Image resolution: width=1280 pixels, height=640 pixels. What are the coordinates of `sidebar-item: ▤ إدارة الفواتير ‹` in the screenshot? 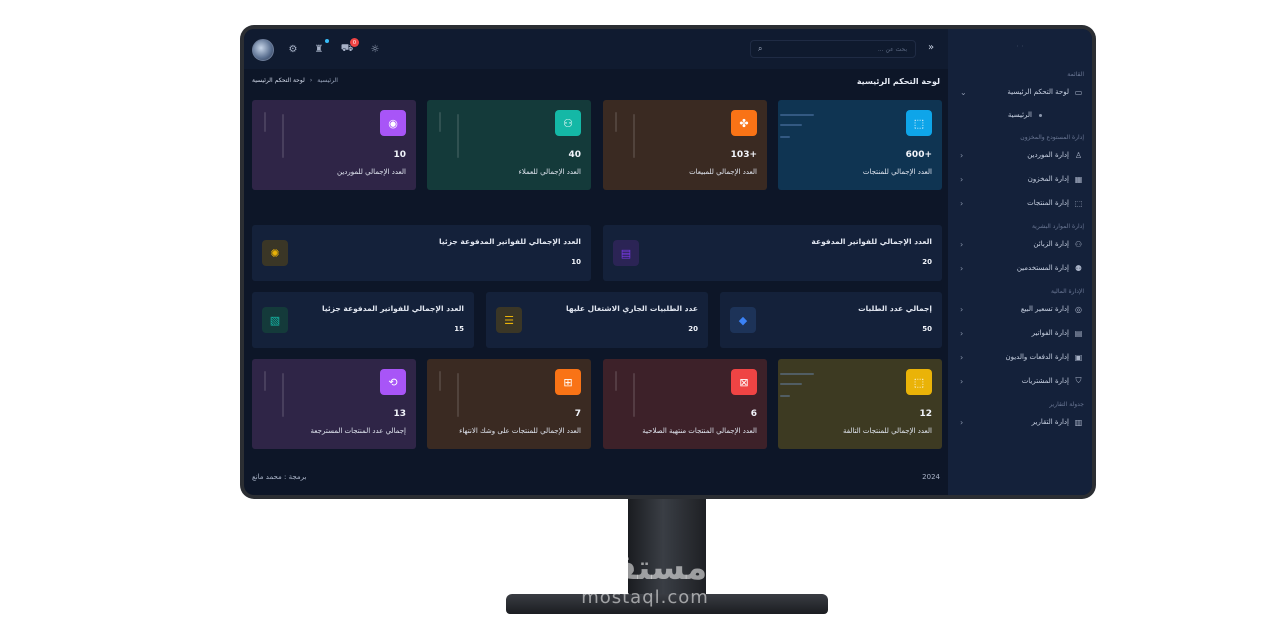 It's located at (1020, 333).